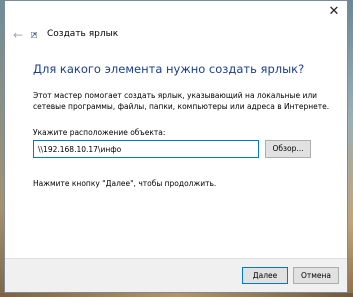 This screenshot has width=353, height=297. I want to click on shortcut-icon, so click(34, 35).